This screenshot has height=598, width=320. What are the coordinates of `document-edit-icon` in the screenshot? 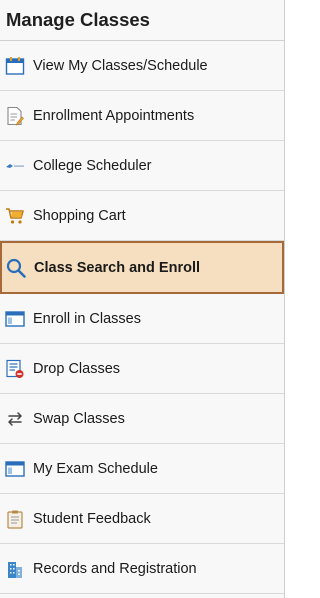 It's located at (15, 116).